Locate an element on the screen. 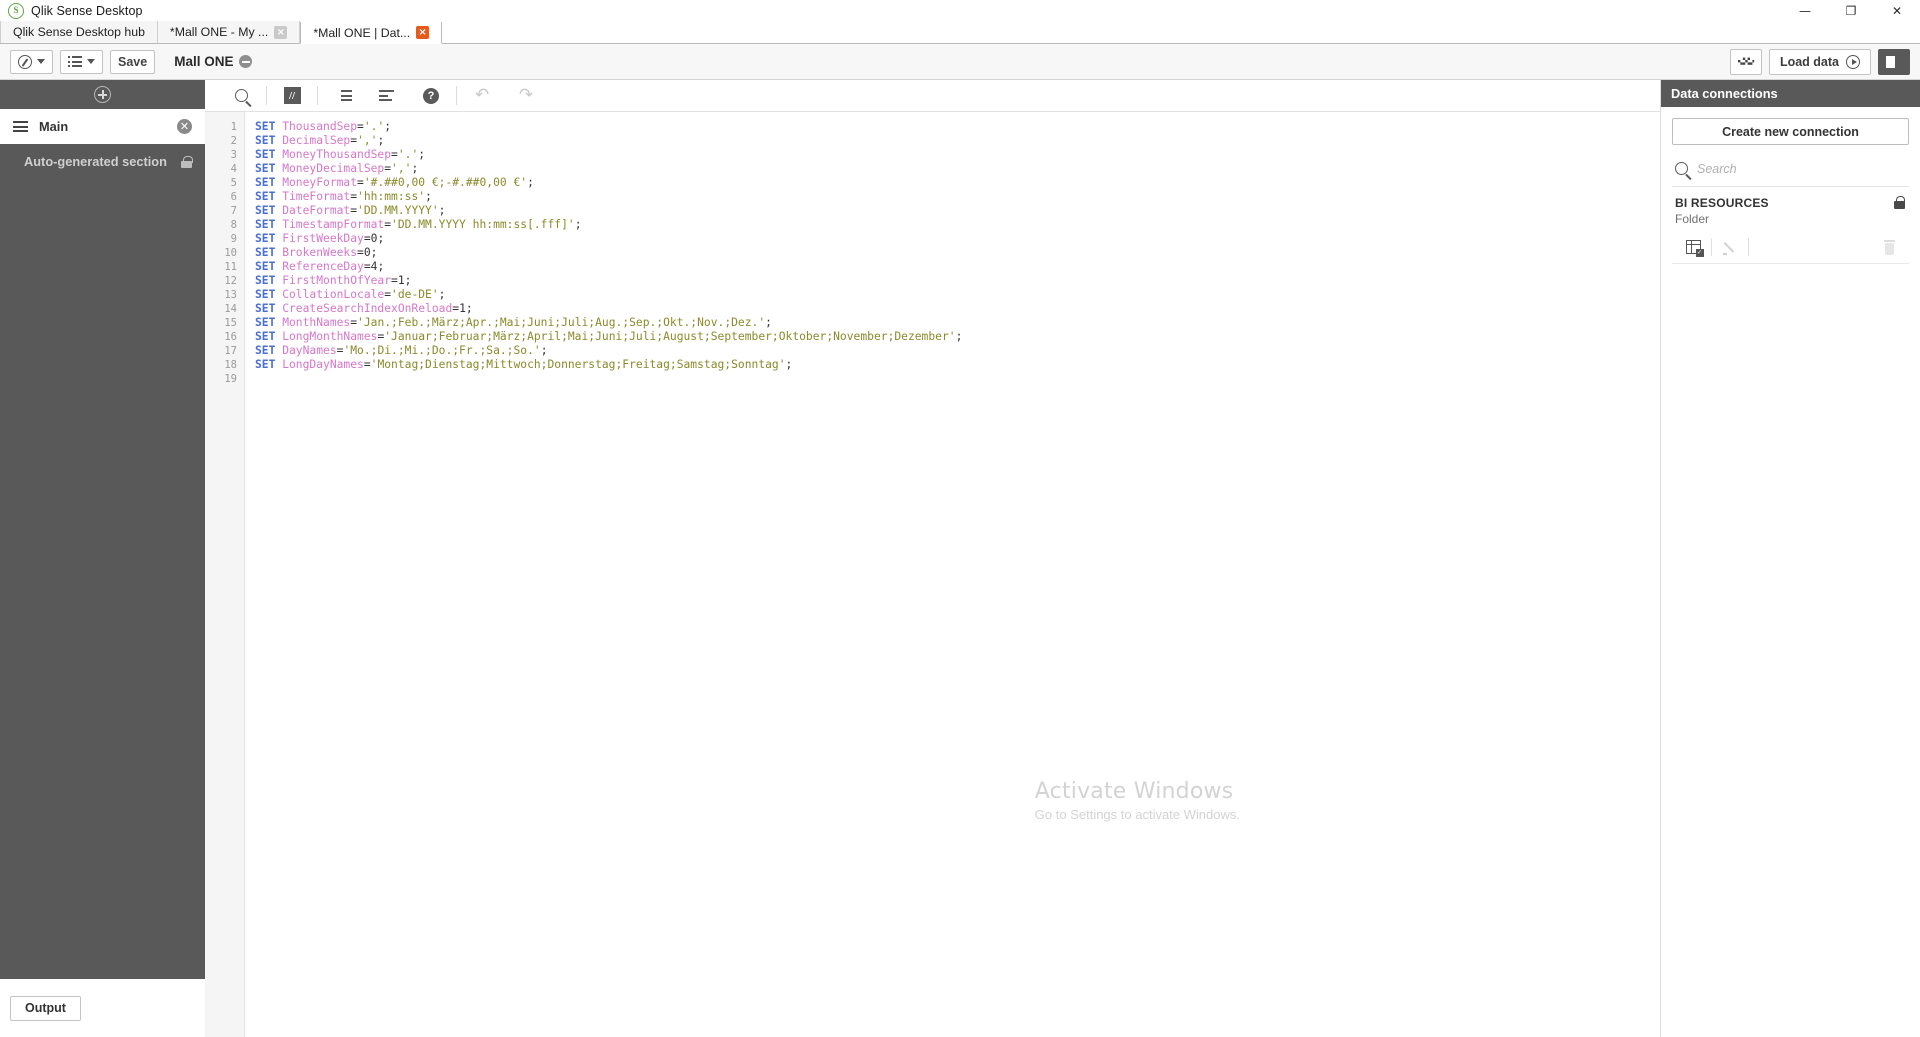 The image size is (1920, 1037). close-icon: ✕ is located at coordinates (184, 126).